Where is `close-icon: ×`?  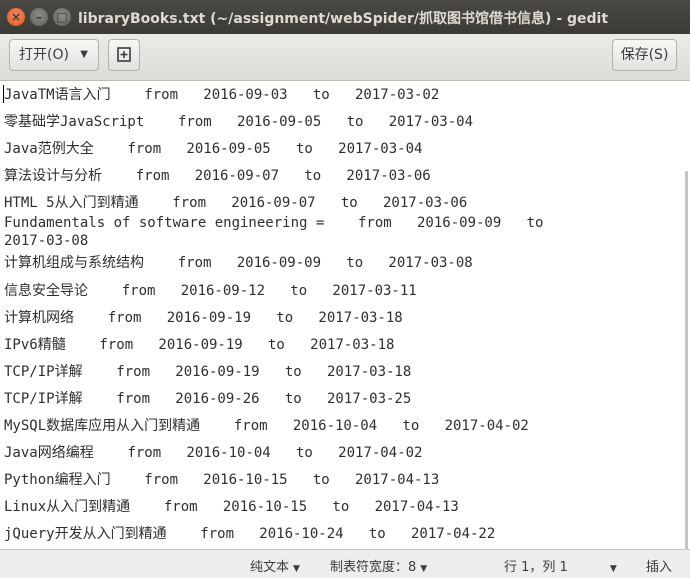 close-icon: × is located at coordinates (16, 17).